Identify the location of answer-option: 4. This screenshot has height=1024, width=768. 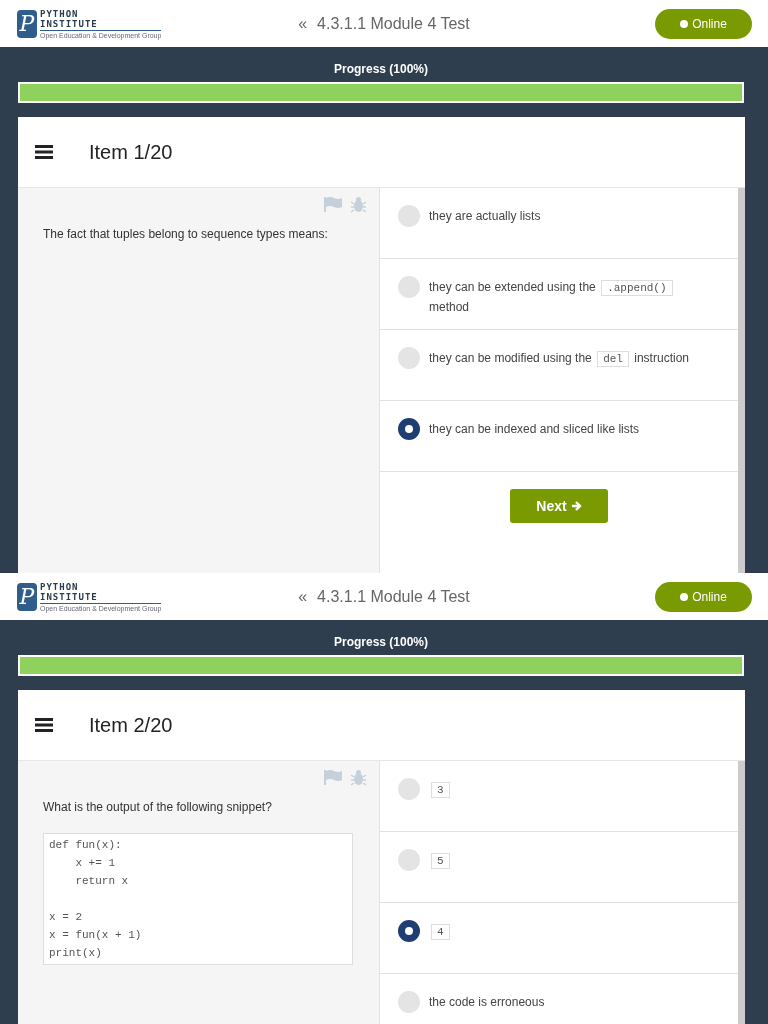
(440, 931).